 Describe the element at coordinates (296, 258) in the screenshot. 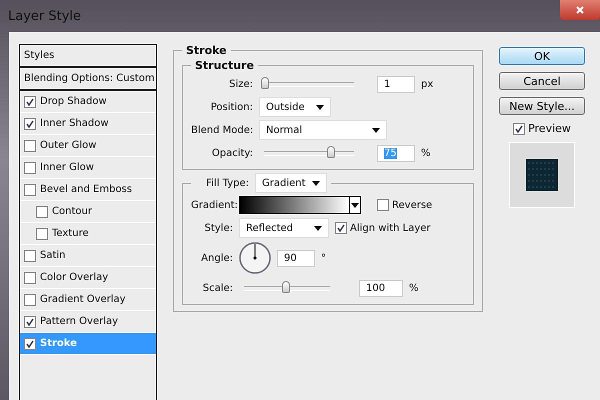

I see `angle-field: 90` at that location.